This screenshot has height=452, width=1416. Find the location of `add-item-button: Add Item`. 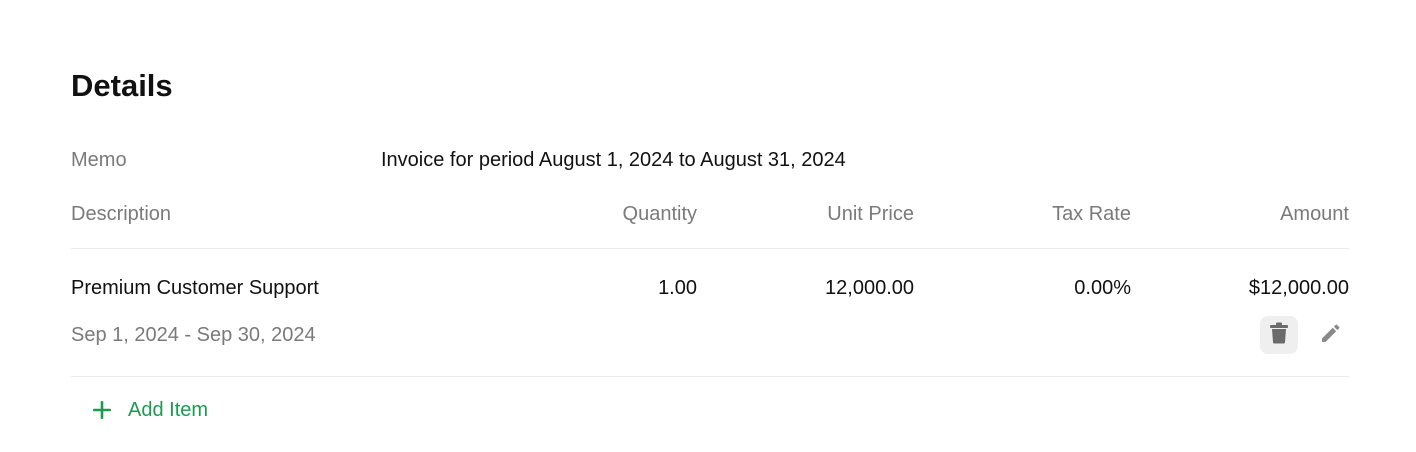

add-item-button: Add Item is located at coordinates (149, 410).